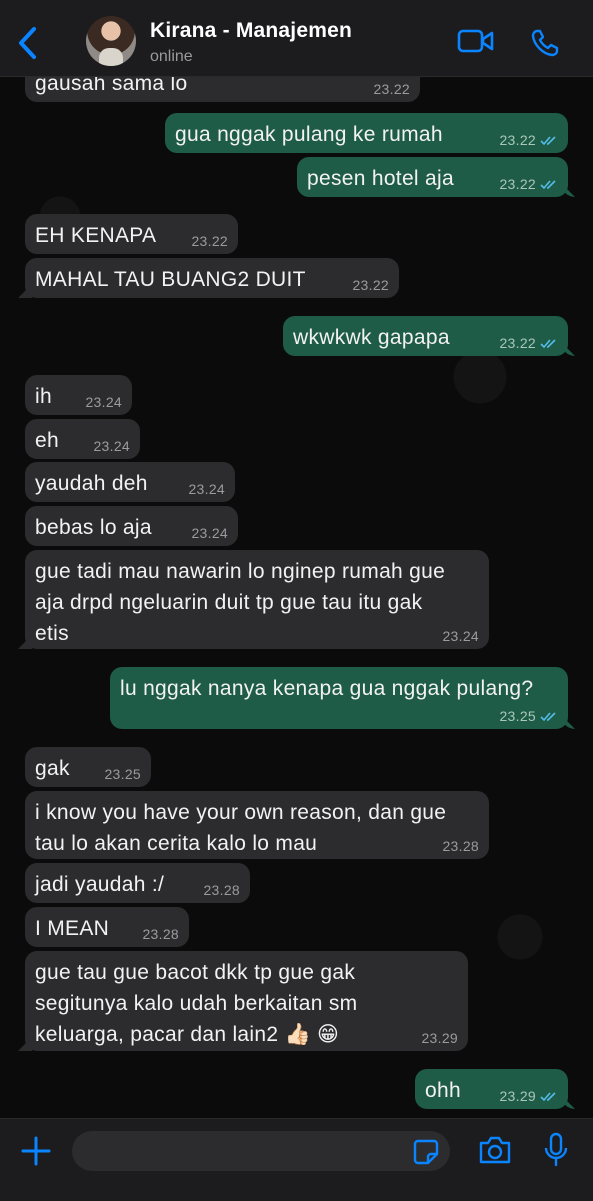 The image size is (593, 1201). Describe the element at coordinates (111, 86) in the screenshot. I see `message-text: gausah sama lo` at that location.